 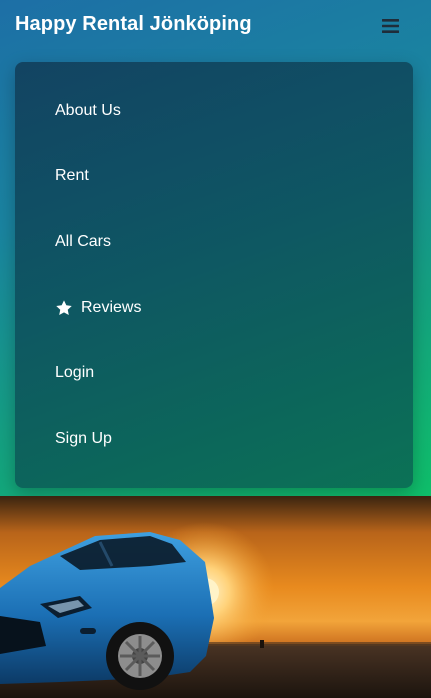 I want to click on nav-item-sign-up: Sign Up, so click(x=83, y=439).